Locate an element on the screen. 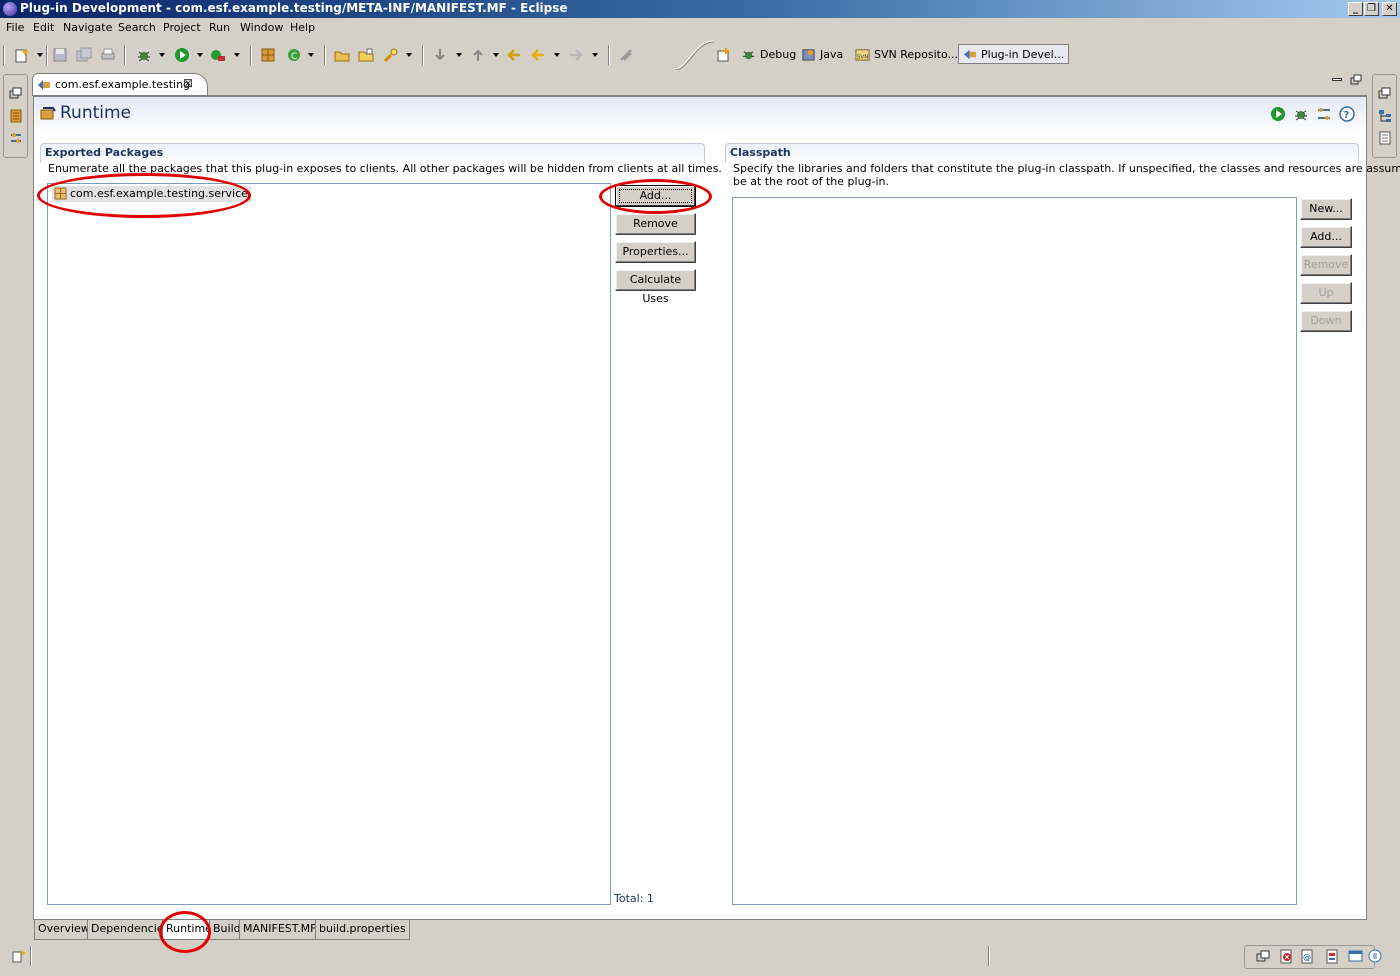 The width and height of the screenshot is (1400, 976). status-separator is located at coordinates (31, 956).